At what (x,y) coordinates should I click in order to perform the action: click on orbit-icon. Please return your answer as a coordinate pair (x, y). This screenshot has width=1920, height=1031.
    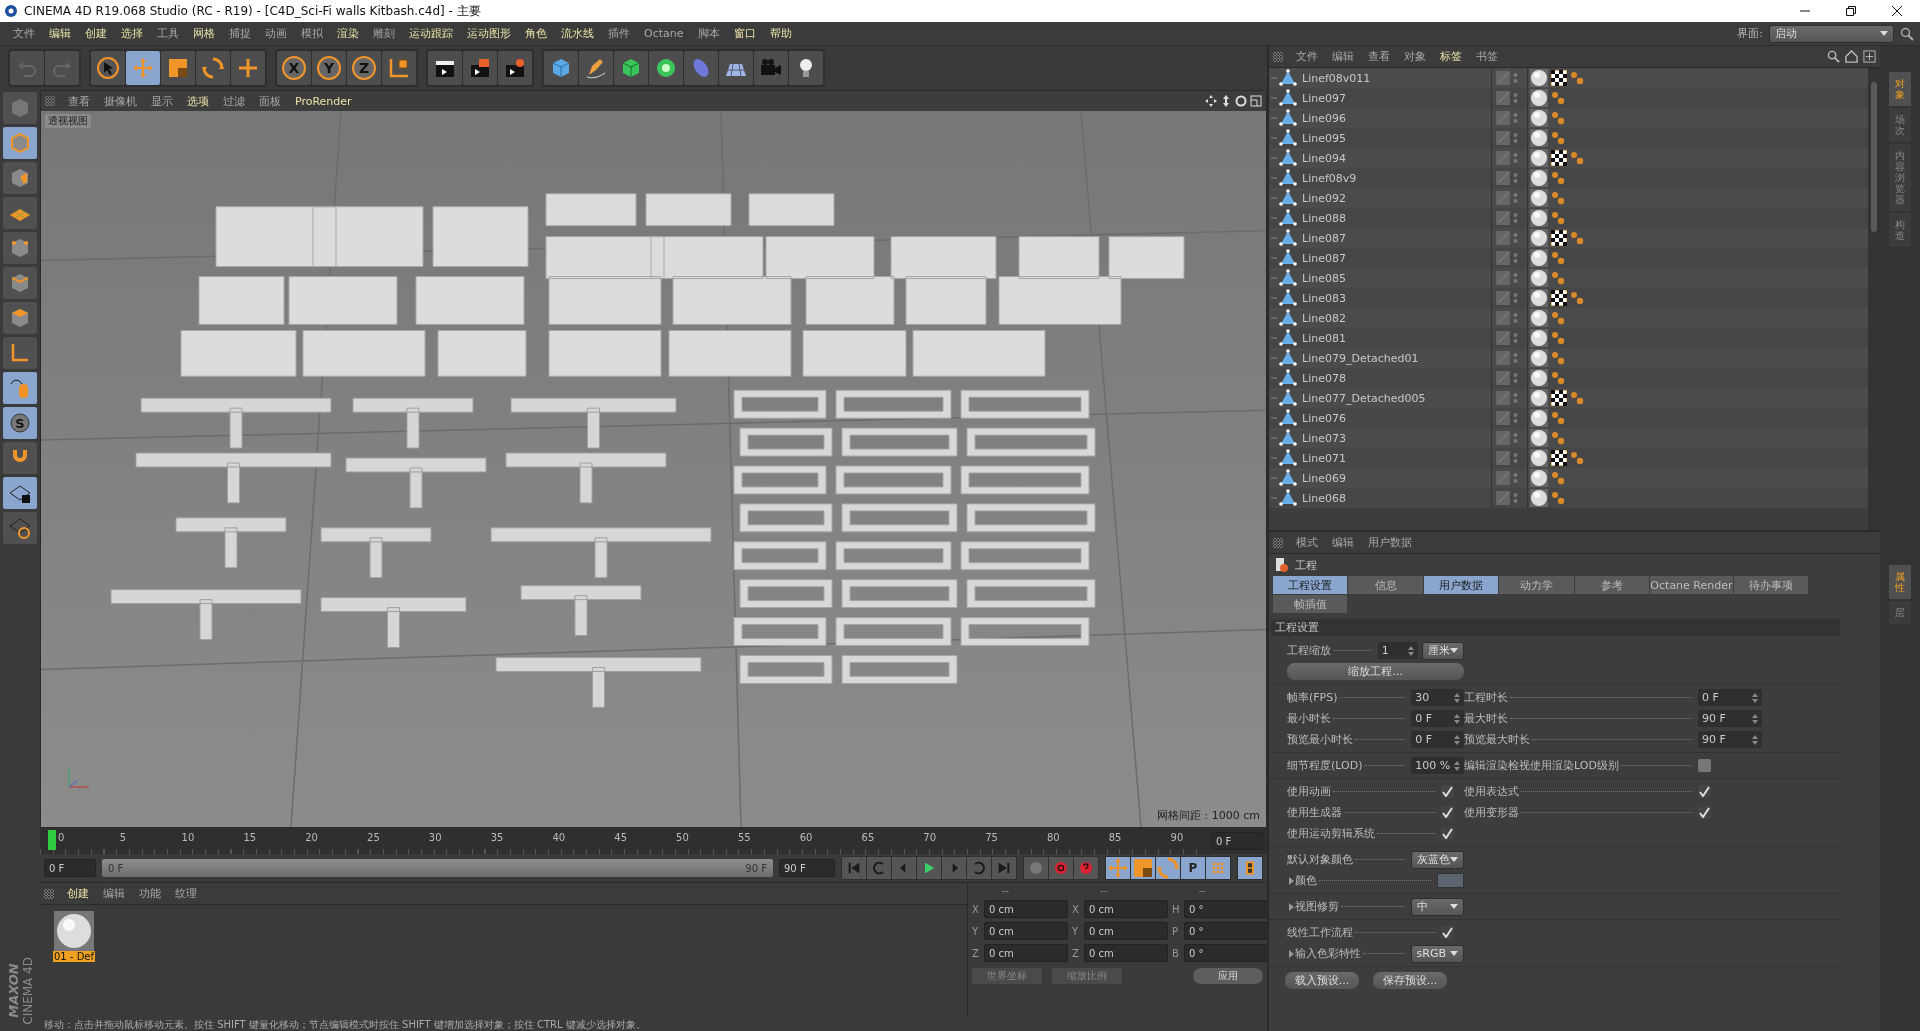
    Looking at the image, I should click on (1241, 101).